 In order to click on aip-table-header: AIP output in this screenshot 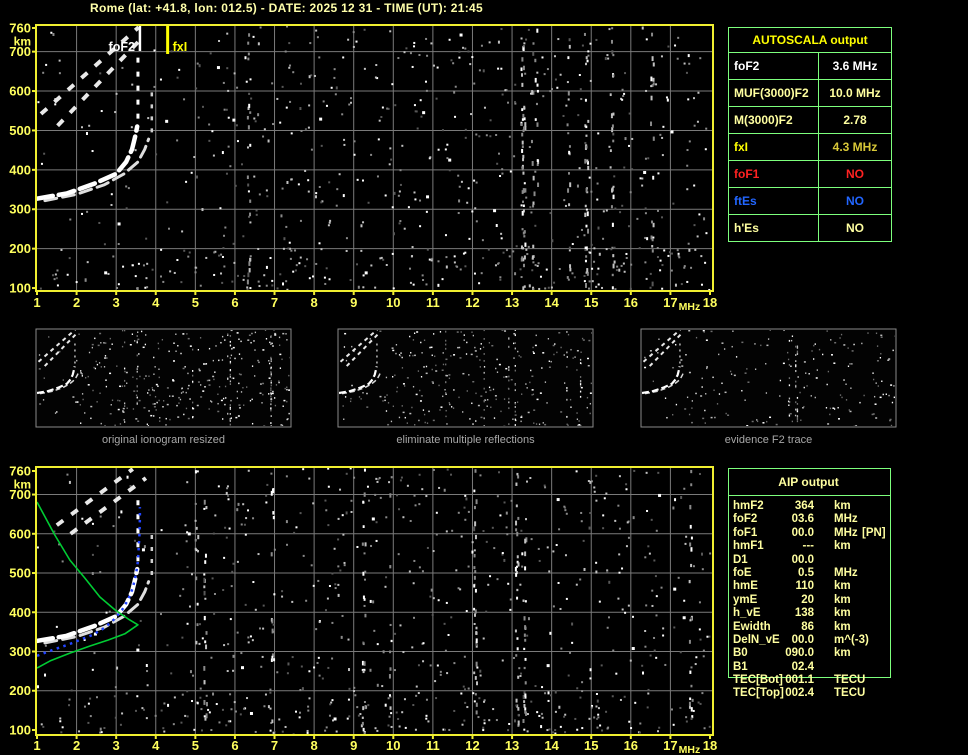, I will do `click(808, 482)`.